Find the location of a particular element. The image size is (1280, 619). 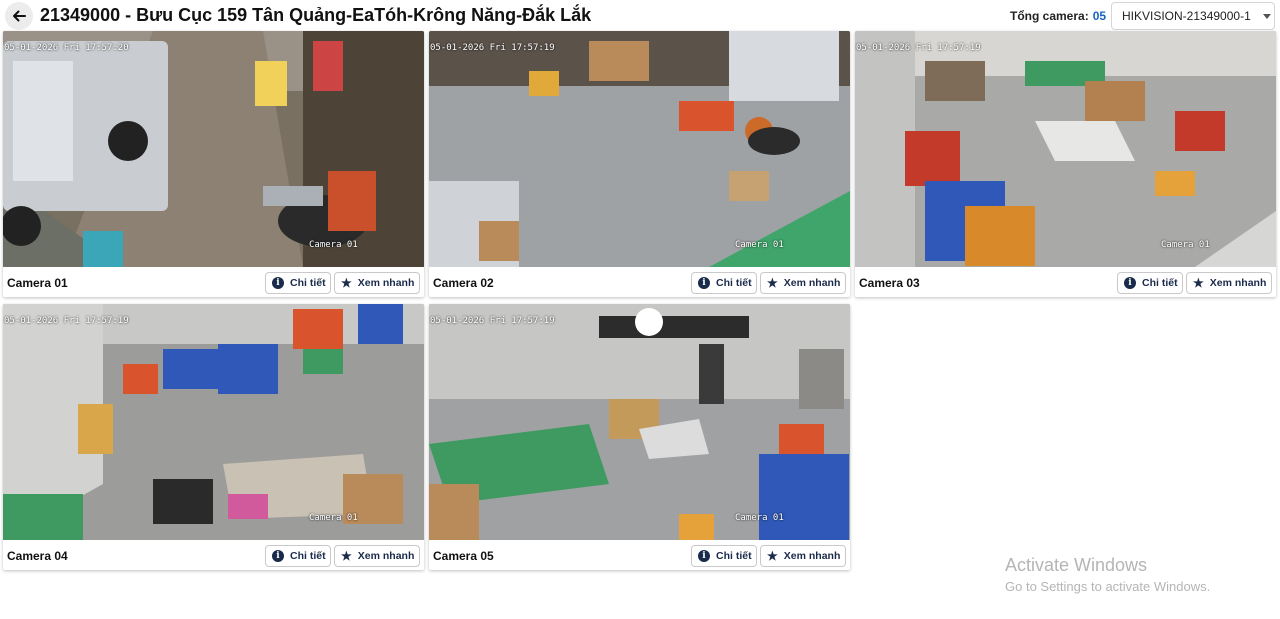

camera-stream-03: 05-01-2026 Fri 17:57:19 Camera 01 is located at coordinates (1065, 149).